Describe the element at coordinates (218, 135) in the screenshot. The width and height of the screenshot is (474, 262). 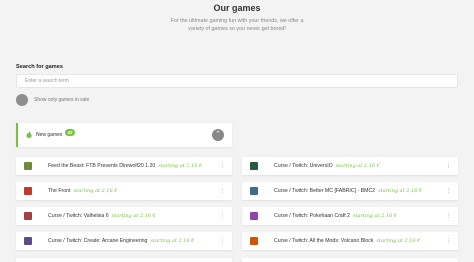
I see `chevron-up-icon: ⌃` at that location.